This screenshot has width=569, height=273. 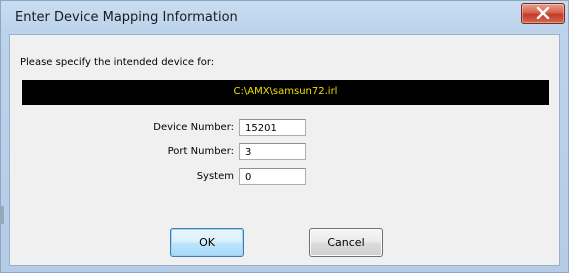 What do you see at coordinates (2, 215) in the screenshot?
I see `window-edge-accent` at bounding box center [2, 215].